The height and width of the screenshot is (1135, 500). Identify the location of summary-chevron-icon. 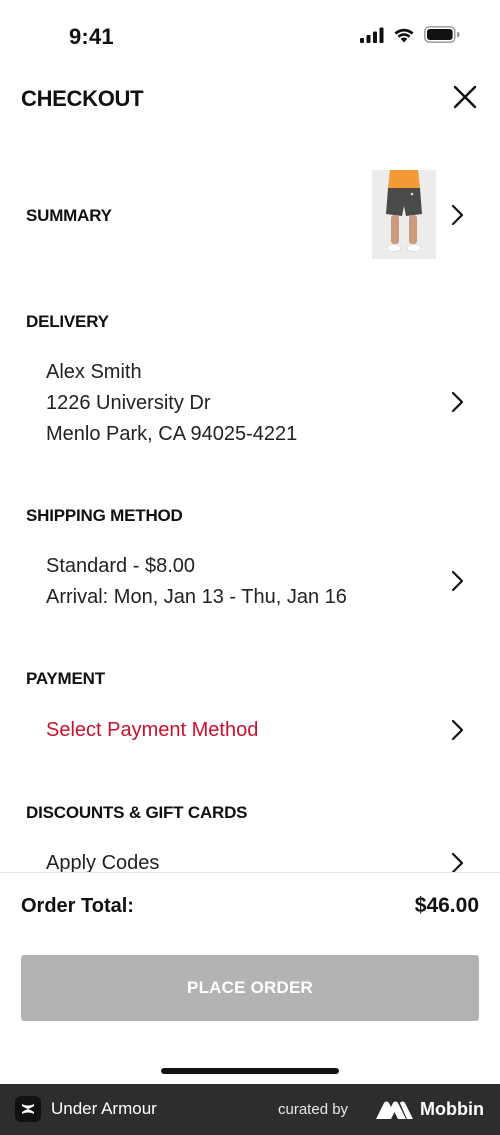
(458, 215).